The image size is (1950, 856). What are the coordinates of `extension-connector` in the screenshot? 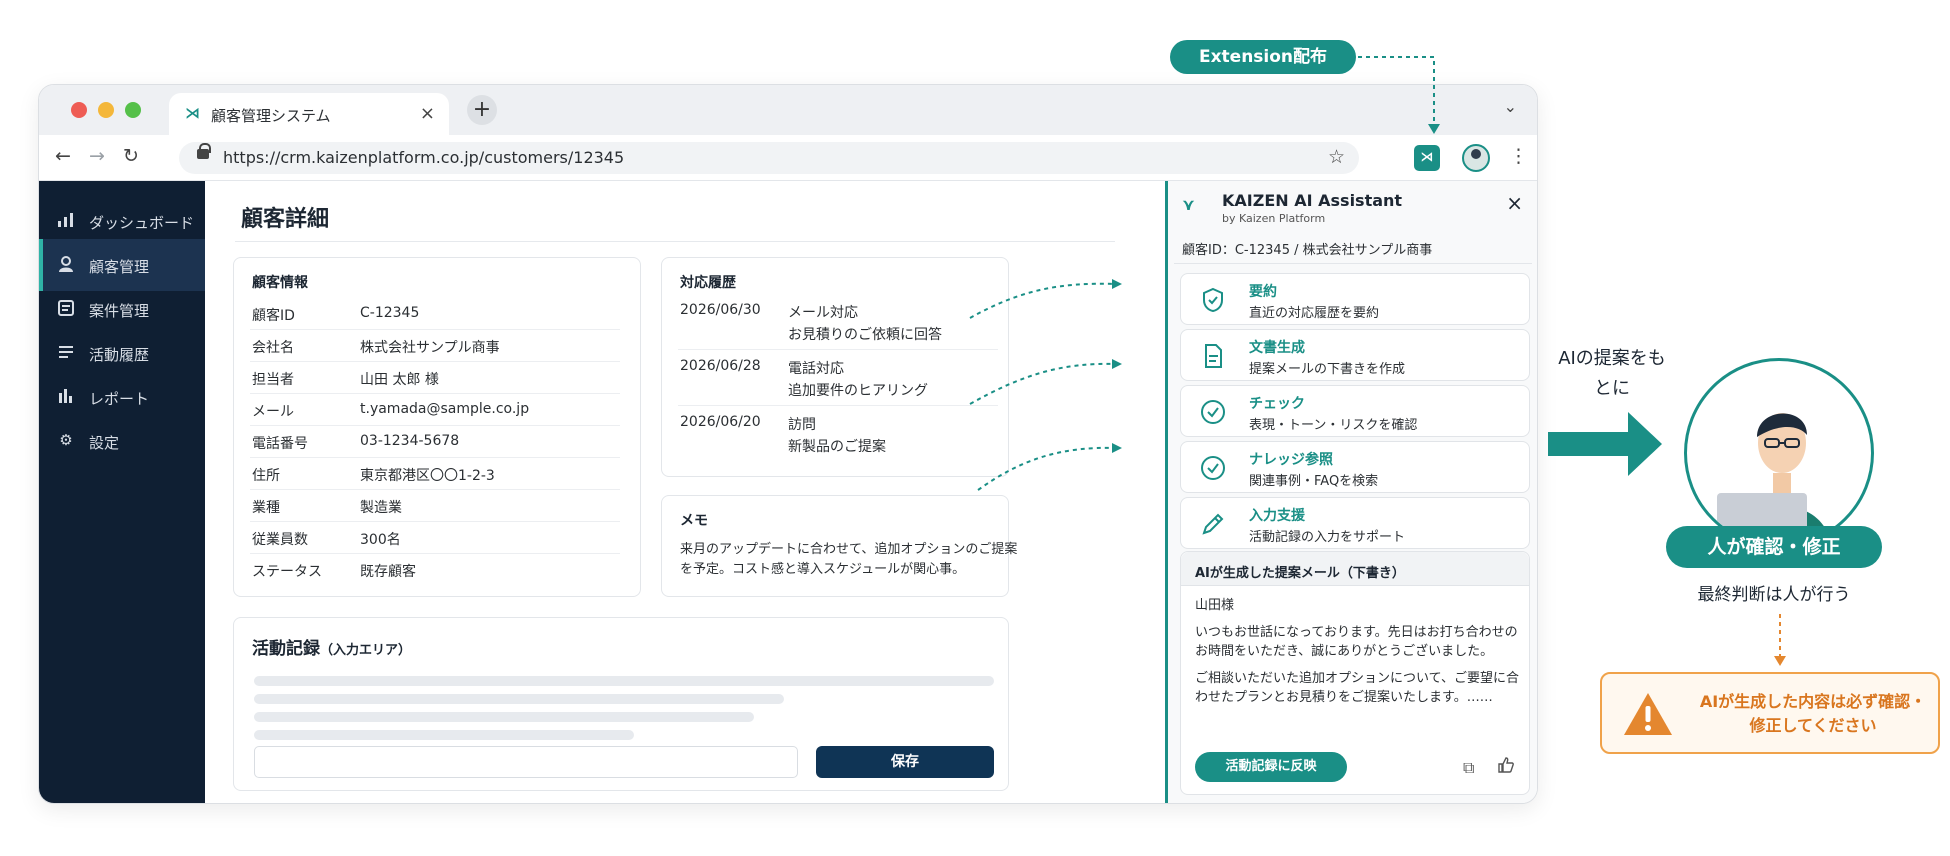 It's located at (1396, 92).